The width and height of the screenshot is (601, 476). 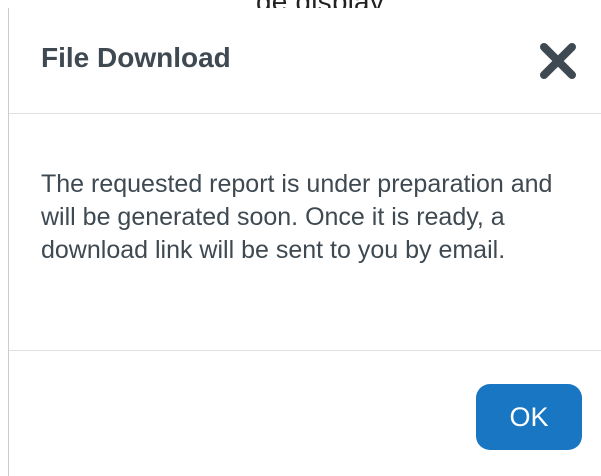 I want to click on close-x-icon, so click(x=558, y=61).